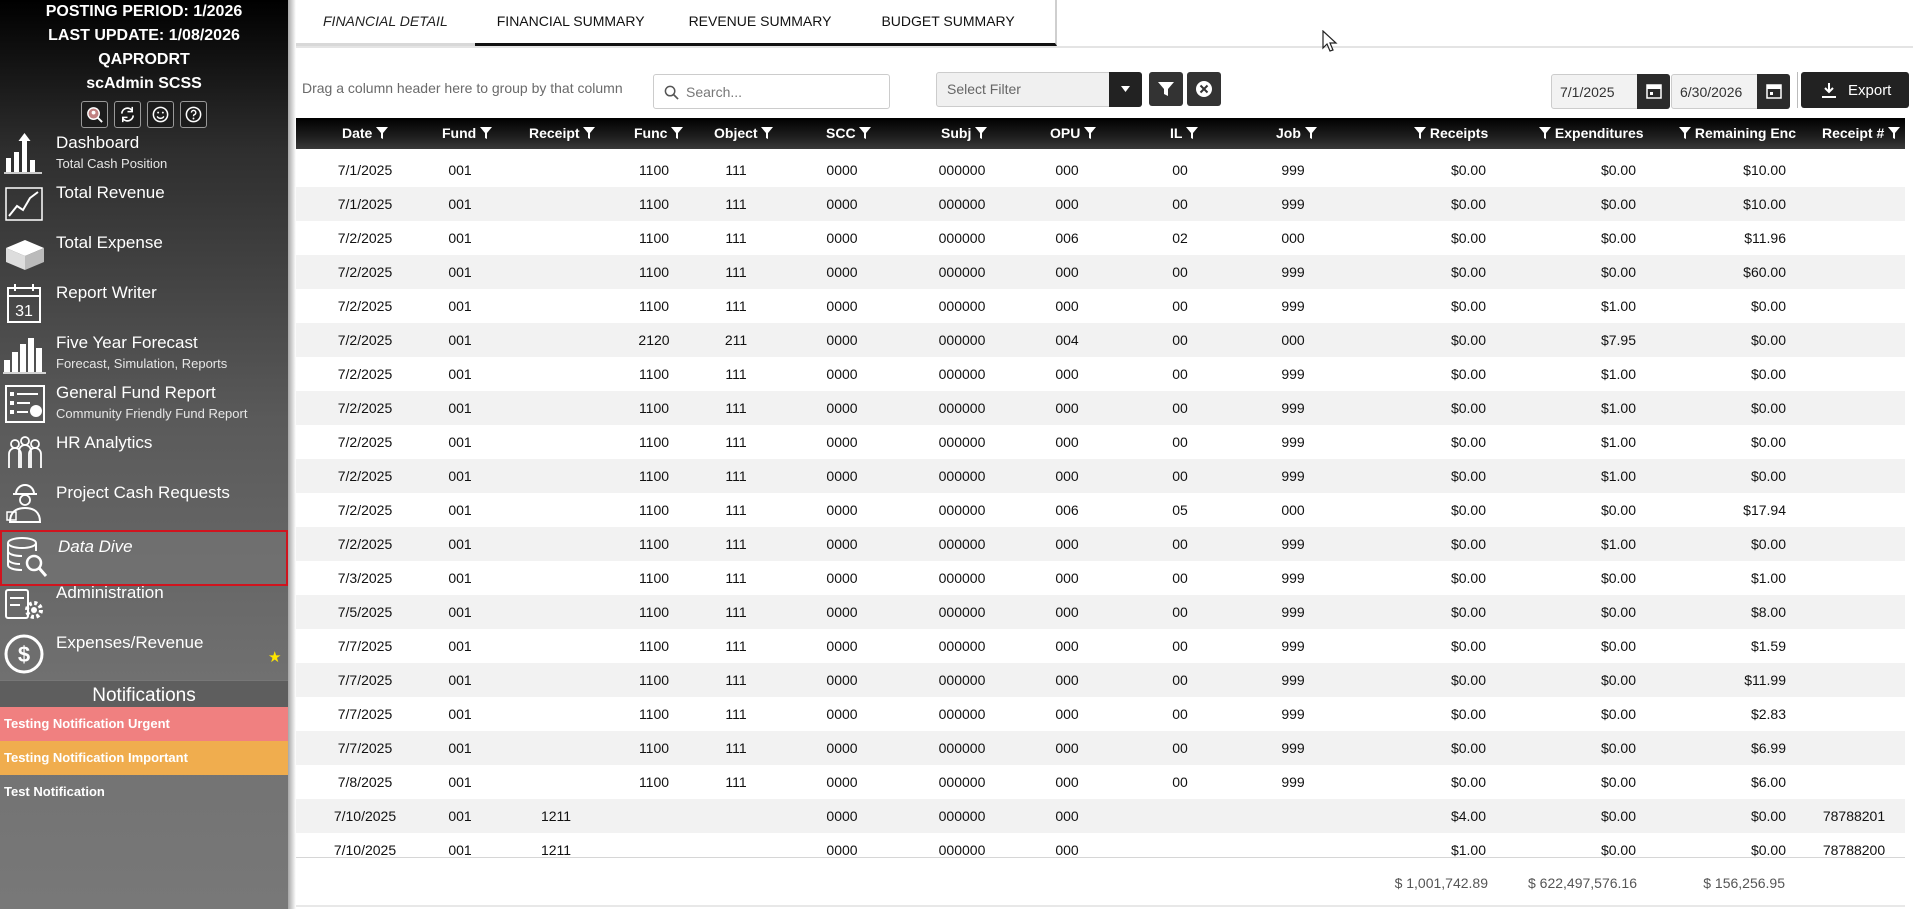 The height and width of the screenshot is (909, 1913). What do you see at coordinates (365, 748) in the screenshot?
I see `cell-date: 7/7/2025` at bounding box center [365, 748].